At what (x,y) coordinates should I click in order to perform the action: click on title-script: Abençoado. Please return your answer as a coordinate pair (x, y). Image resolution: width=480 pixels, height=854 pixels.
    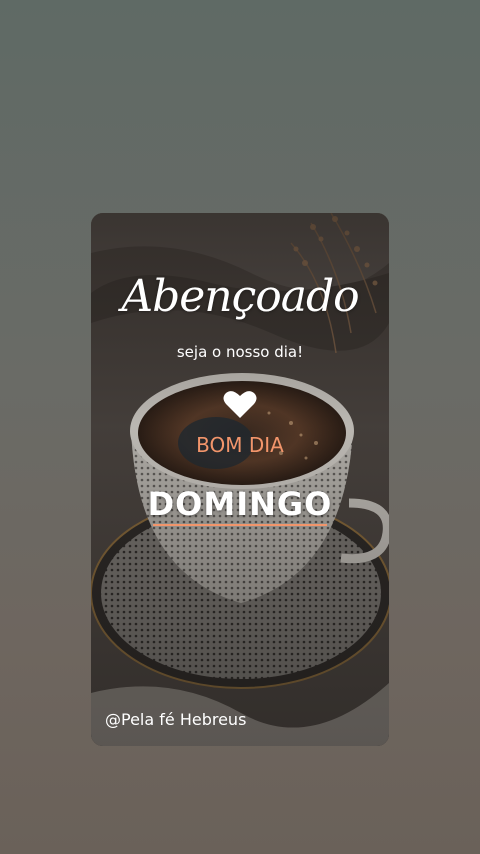
    Looking at the image, I should click on (240, 296).